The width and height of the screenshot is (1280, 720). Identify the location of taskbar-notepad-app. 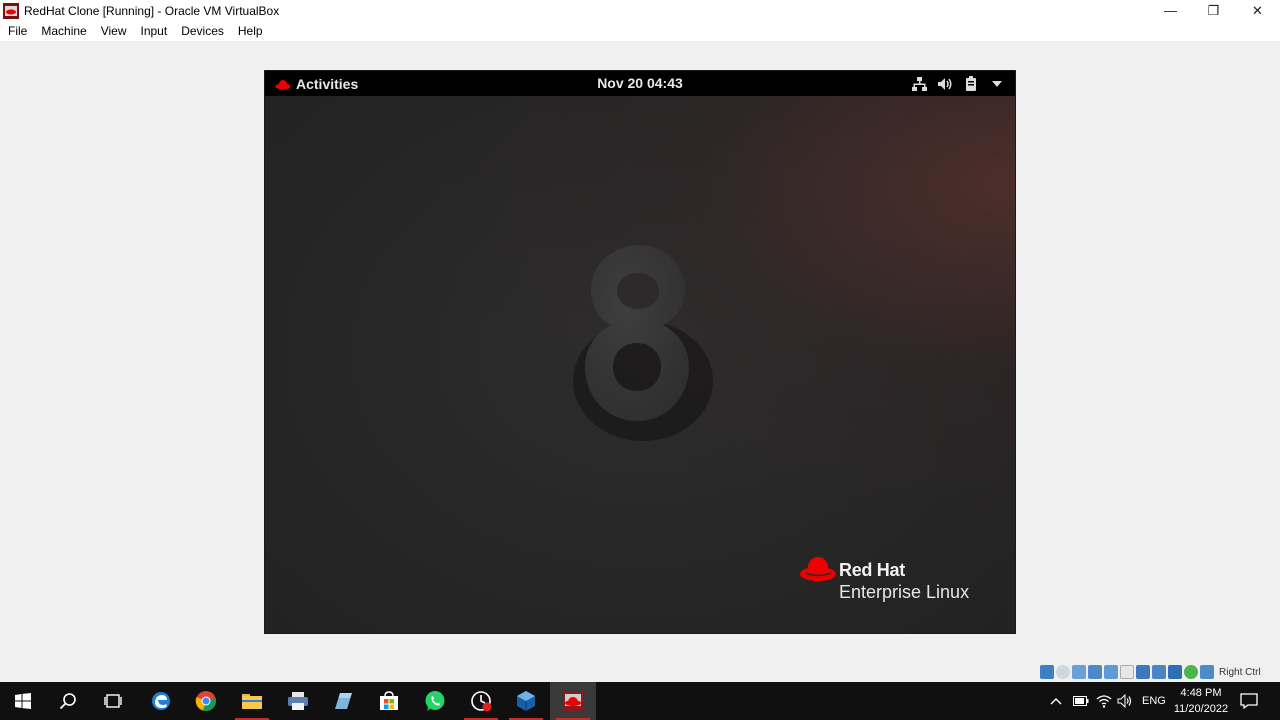
(343, 701).